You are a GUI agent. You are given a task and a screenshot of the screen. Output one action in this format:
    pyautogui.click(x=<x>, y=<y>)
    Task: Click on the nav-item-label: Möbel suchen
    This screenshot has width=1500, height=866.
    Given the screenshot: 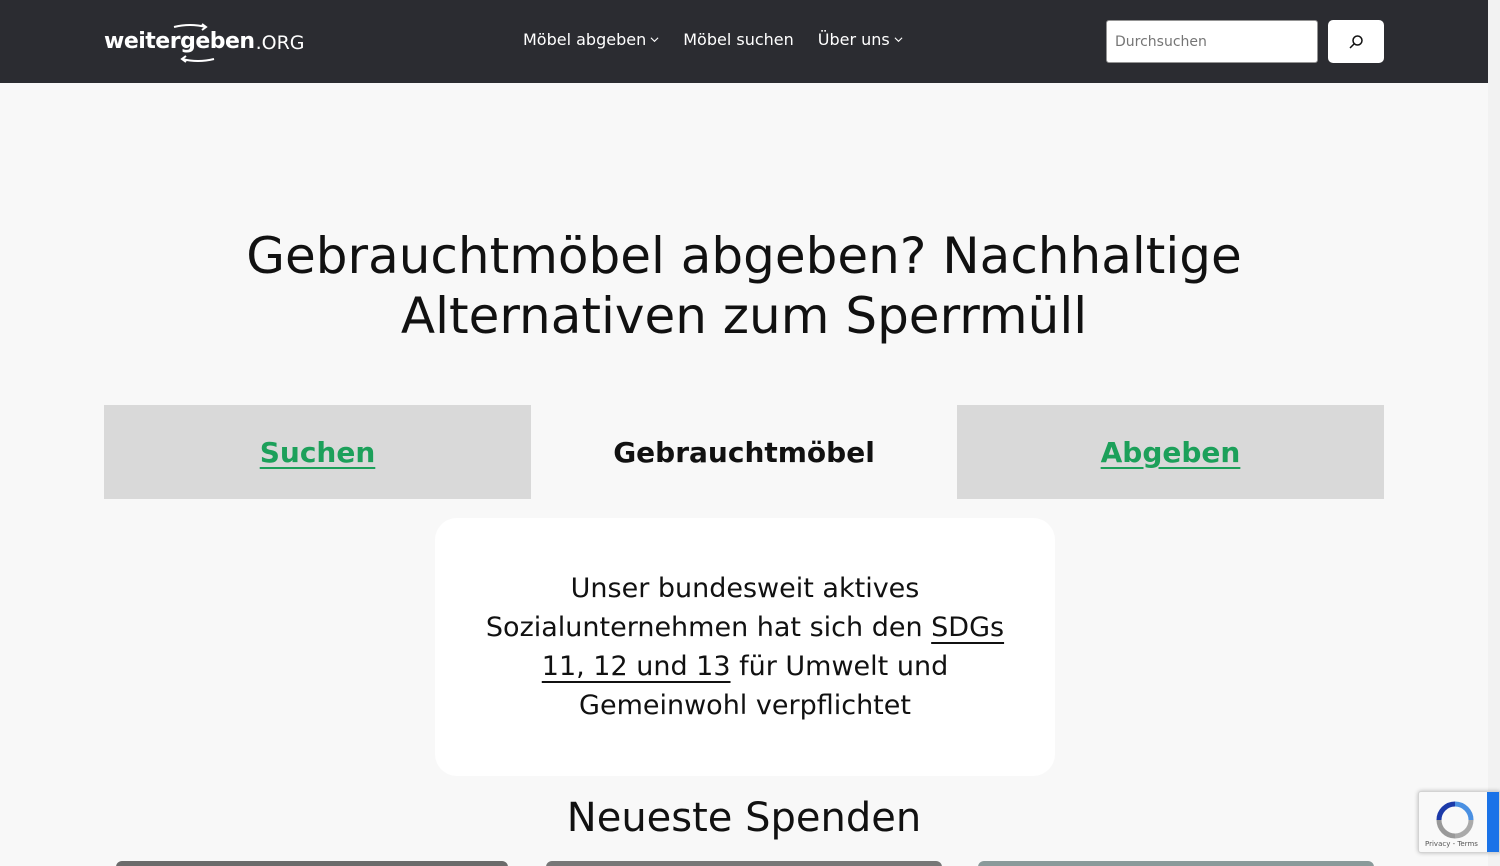 What is the action you would take?
    pyautogui.click(x=738, y=39)
    